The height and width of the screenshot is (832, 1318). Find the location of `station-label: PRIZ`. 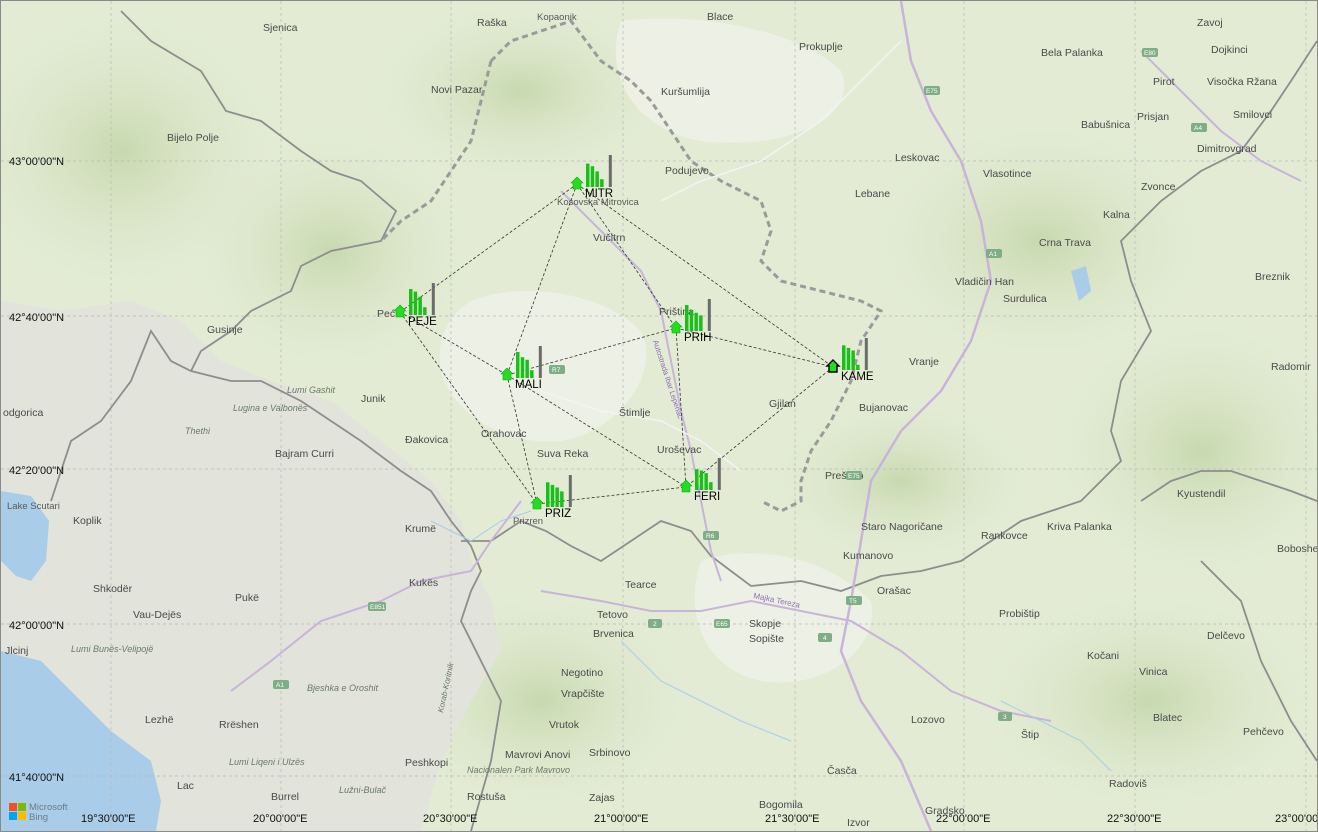

station-label: PRIZ is located at coordinates (558, 514).